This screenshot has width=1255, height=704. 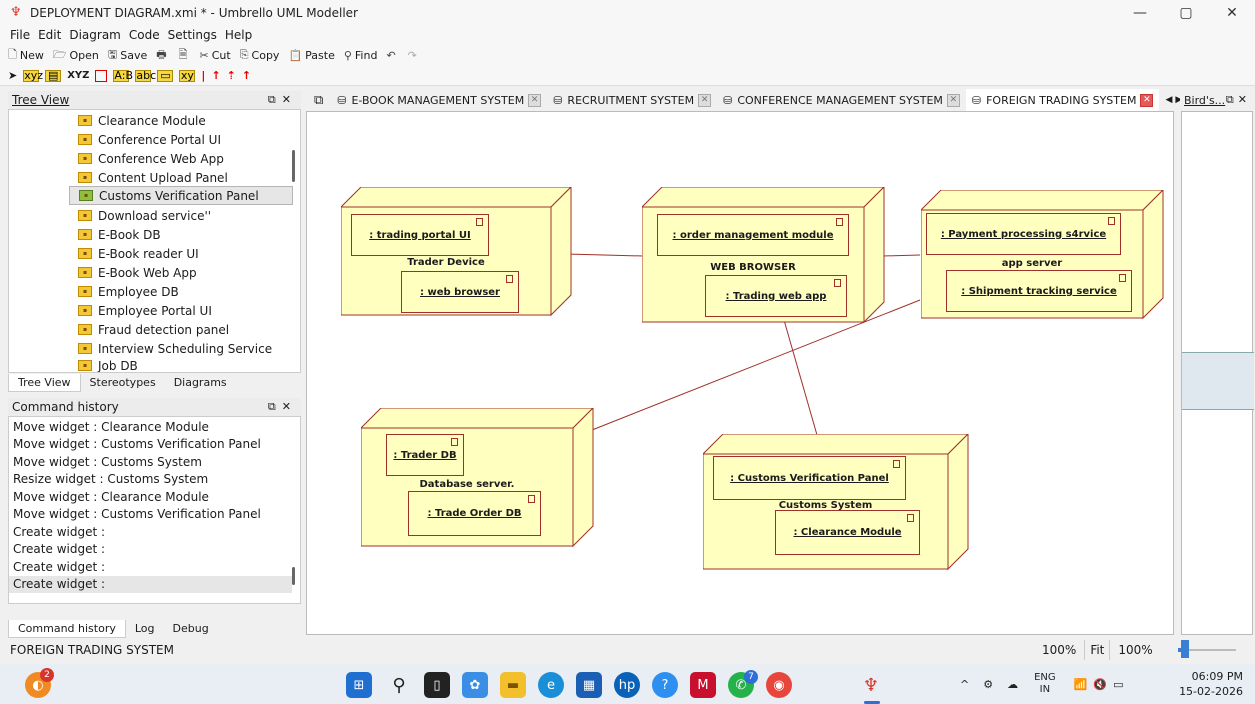 What do you see at coordinates (779, 685) in the screenshot?
I see `chrome-icon: ◉` at bounding box center [779, 685].